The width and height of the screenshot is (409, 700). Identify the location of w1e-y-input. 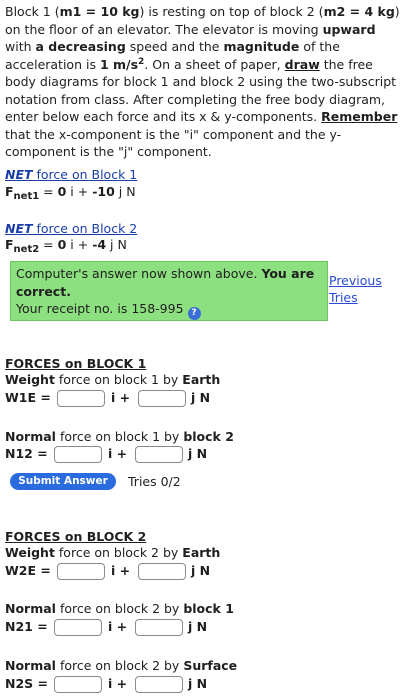
(162, 398).